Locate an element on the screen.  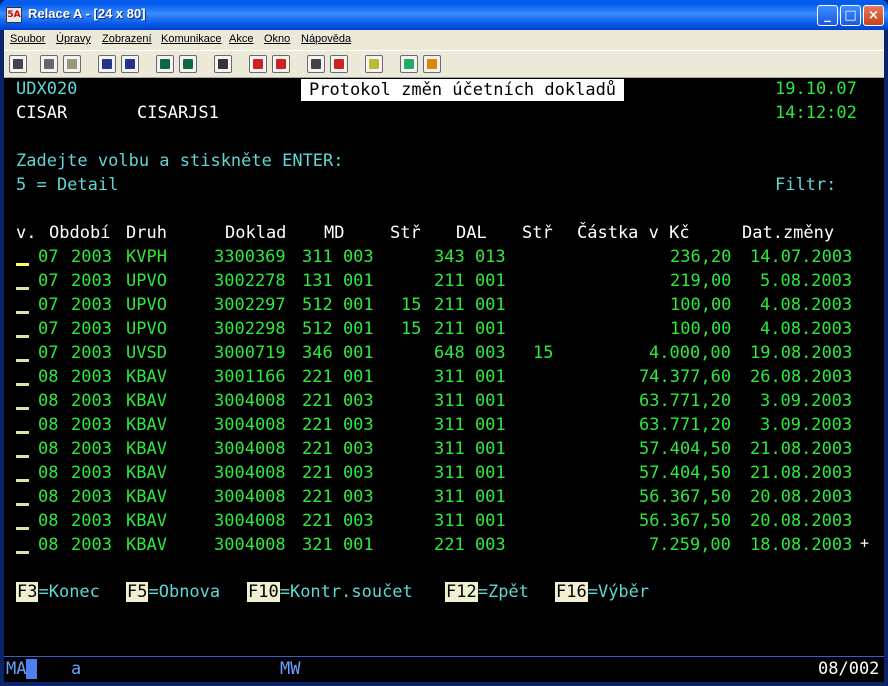
cell-dal: 648 003 is located at coordinates (470, 353).